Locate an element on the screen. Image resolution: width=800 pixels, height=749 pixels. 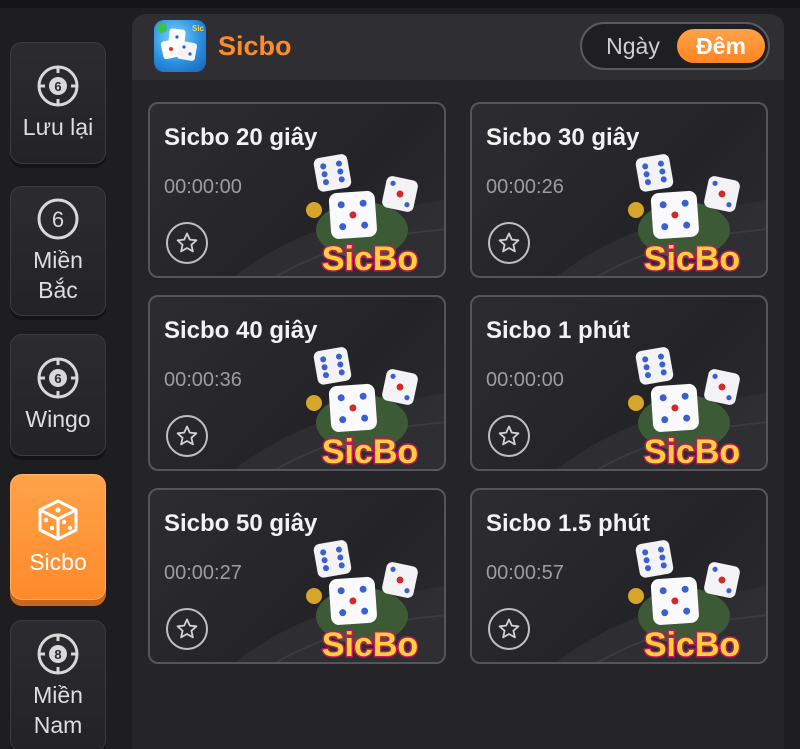
sidebar-item-label: Miền Nam is located at coordinates (58, 710).